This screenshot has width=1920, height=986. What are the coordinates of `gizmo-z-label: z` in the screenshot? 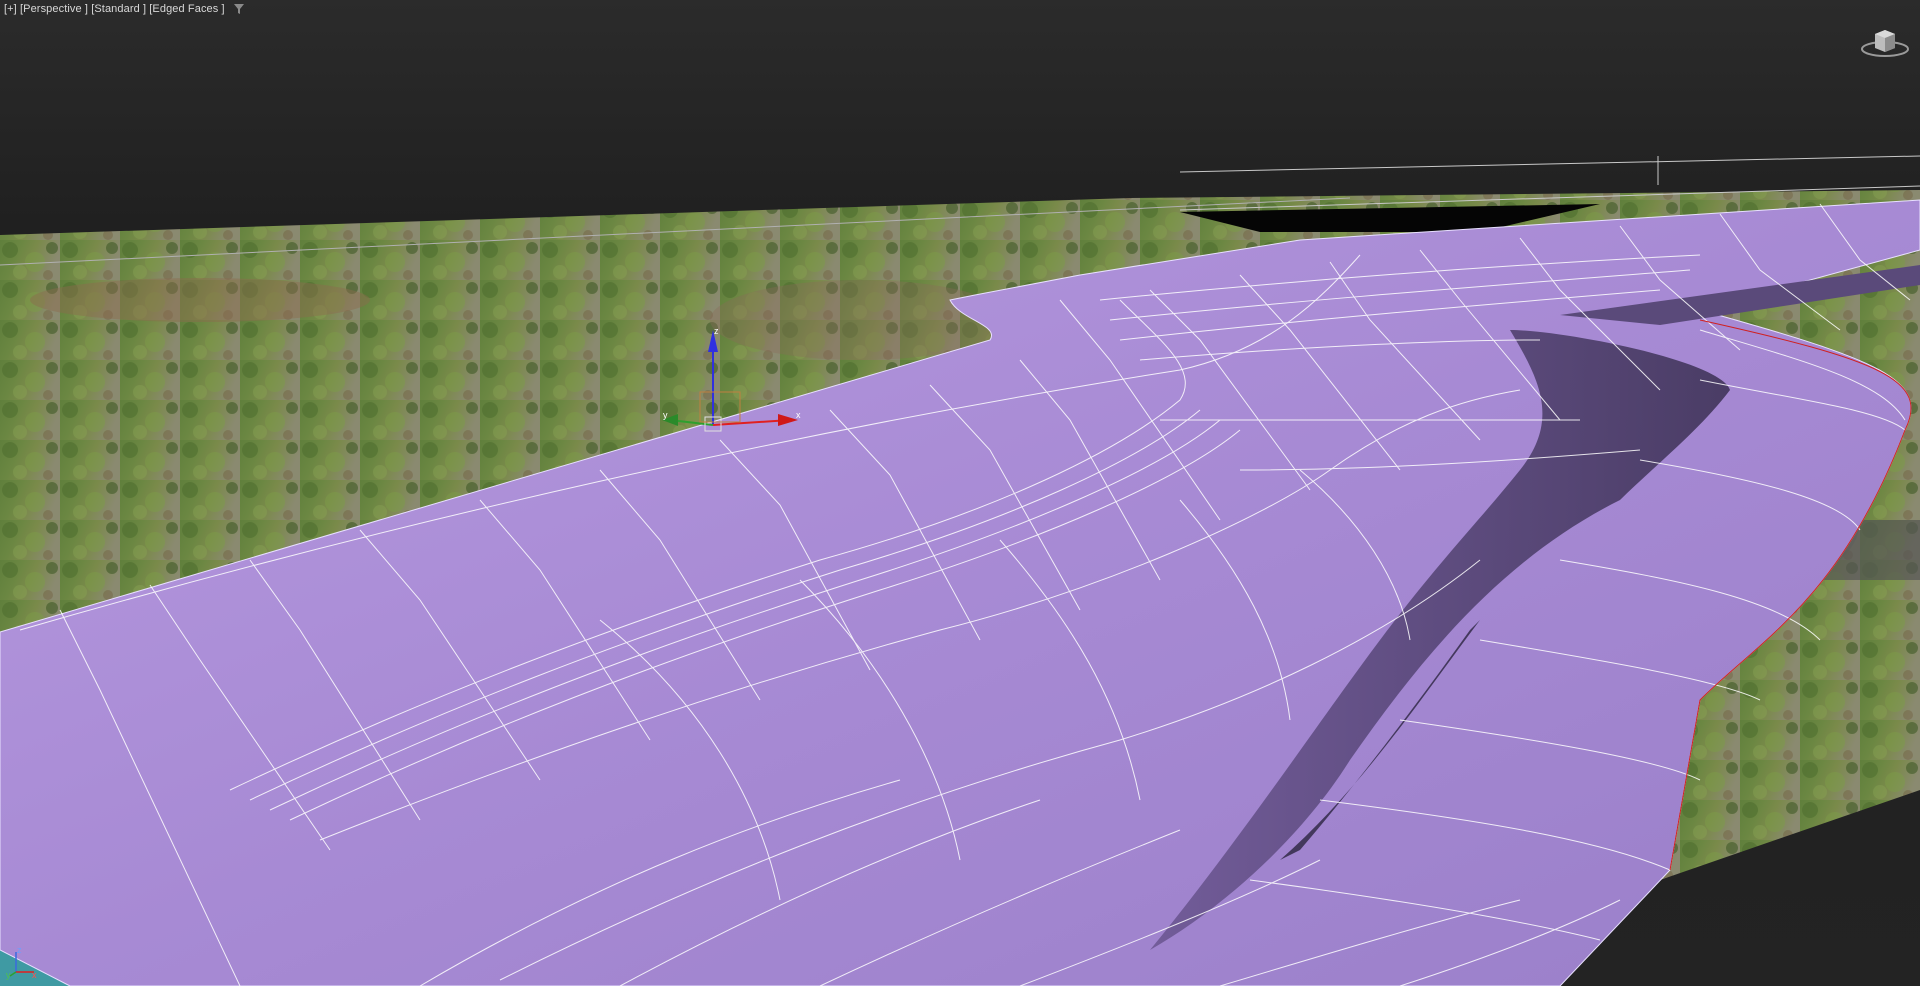 It's located at (716, 331).